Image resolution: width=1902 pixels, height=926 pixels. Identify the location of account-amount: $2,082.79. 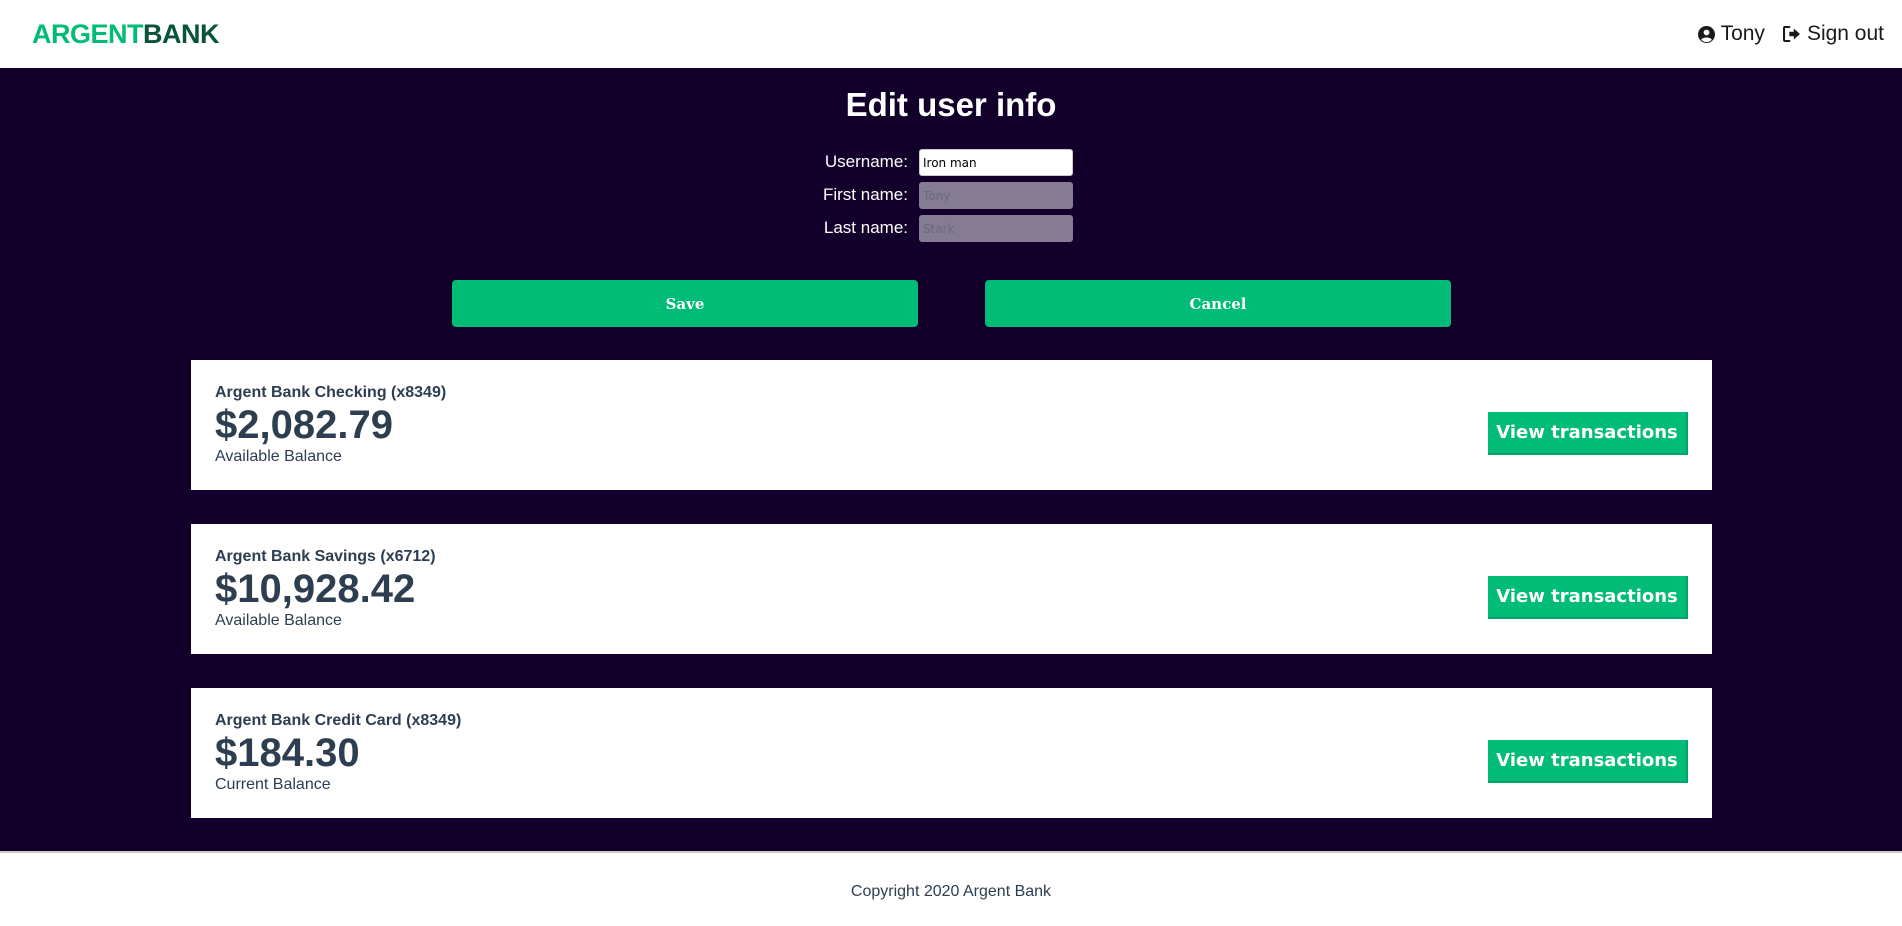
(304, 425).